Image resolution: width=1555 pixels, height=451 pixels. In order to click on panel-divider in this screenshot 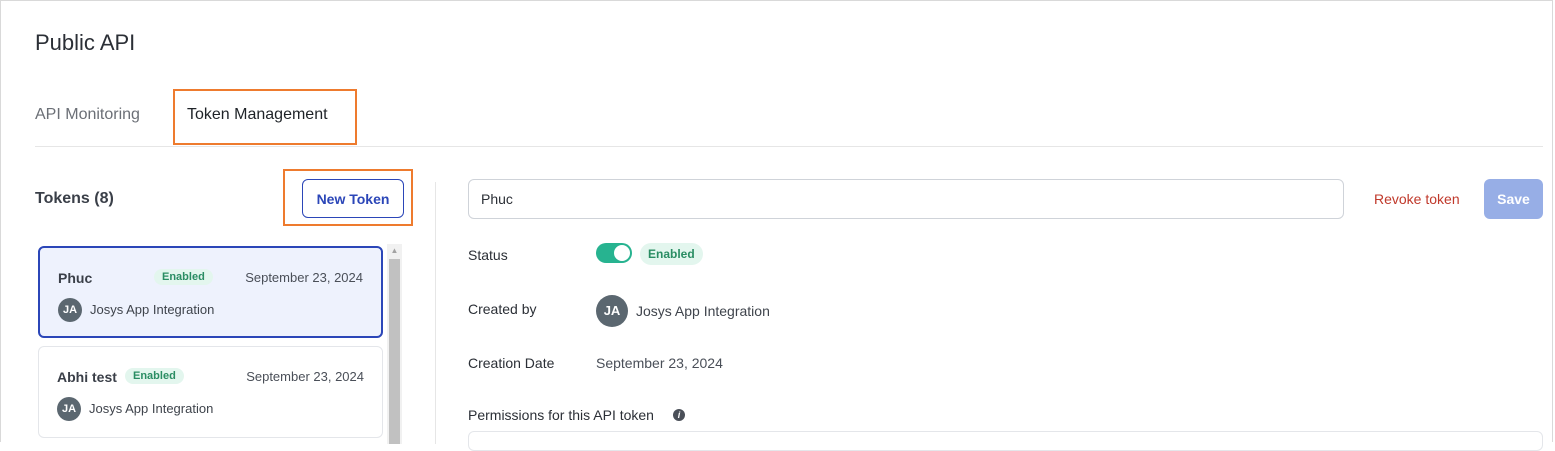, I will do `click(435, 313)`.